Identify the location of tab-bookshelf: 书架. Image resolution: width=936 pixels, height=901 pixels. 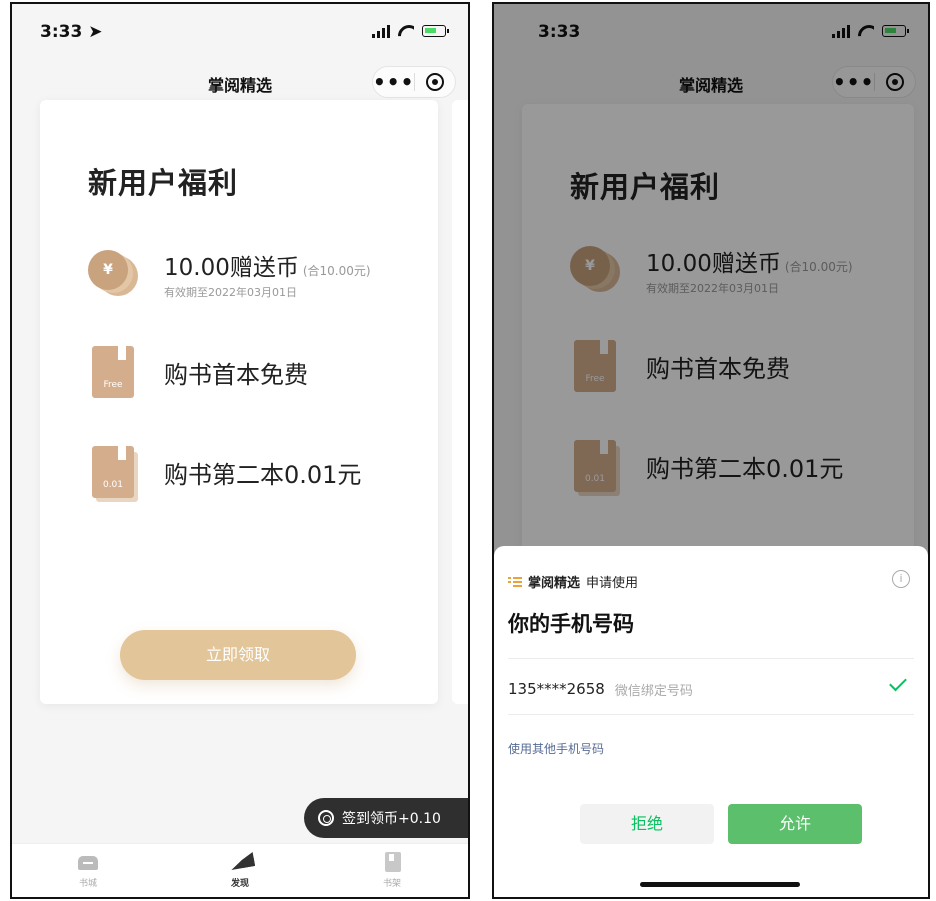
(392, 870).